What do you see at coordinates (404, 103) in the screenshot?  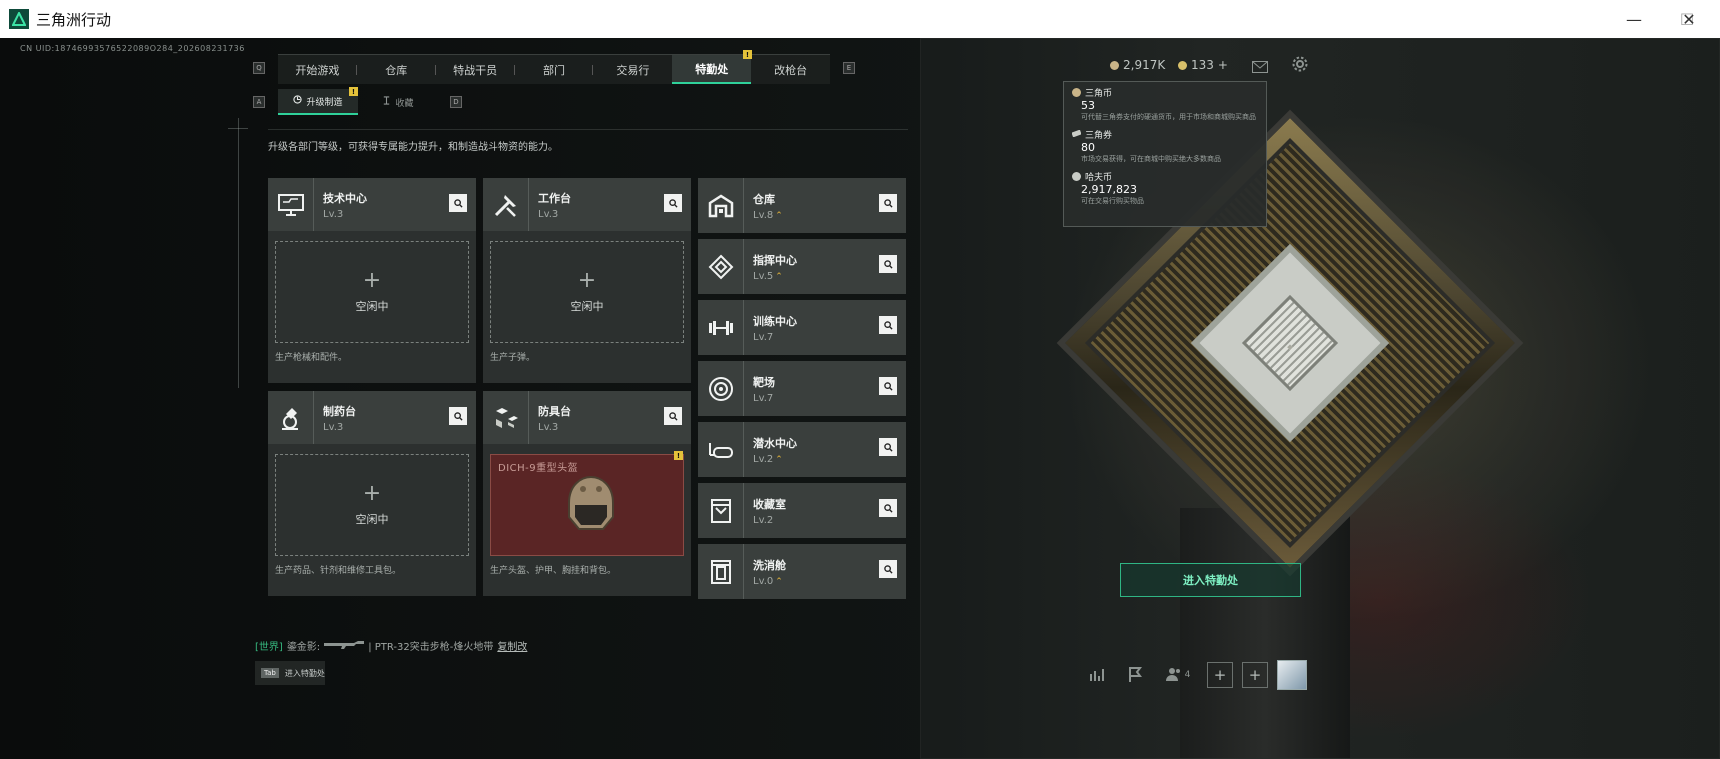 I see `subtab-label: 收藏` at bounding box center [404, 103].